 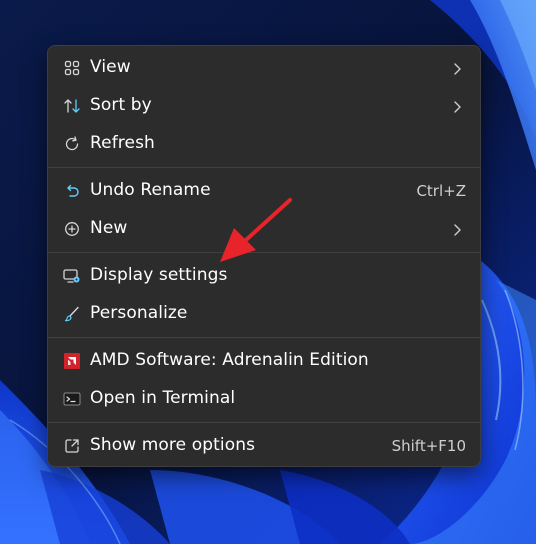 I want to click on menu-item-label: AMD Software: Adrenalin Edition, so click(x=229, y=360).